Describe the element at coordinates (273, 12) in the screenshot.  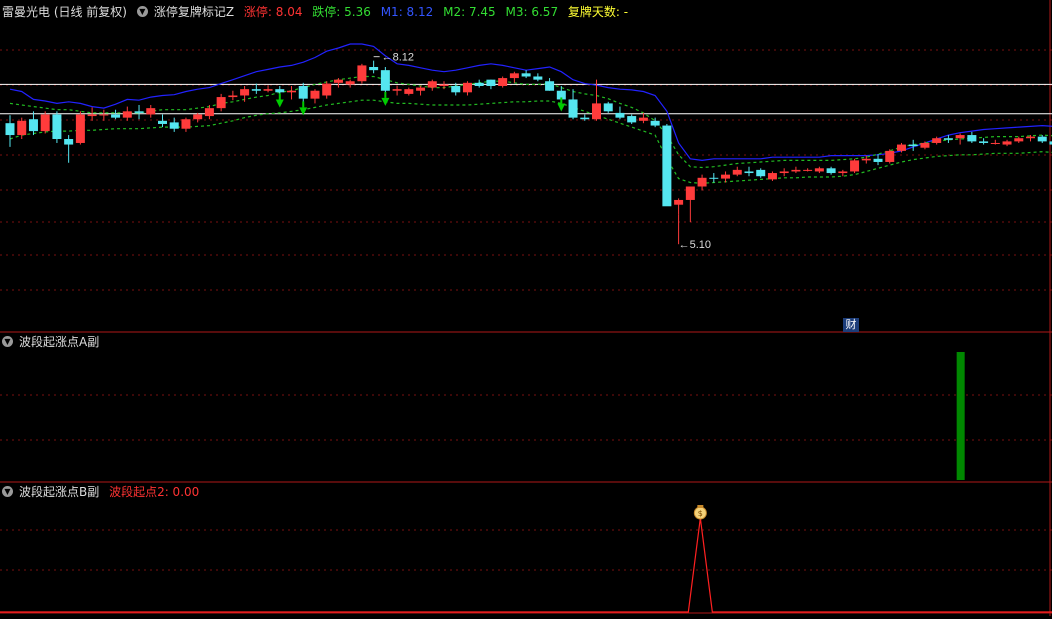
I see `limit-up-value: 涨停: 8.04` at that location.